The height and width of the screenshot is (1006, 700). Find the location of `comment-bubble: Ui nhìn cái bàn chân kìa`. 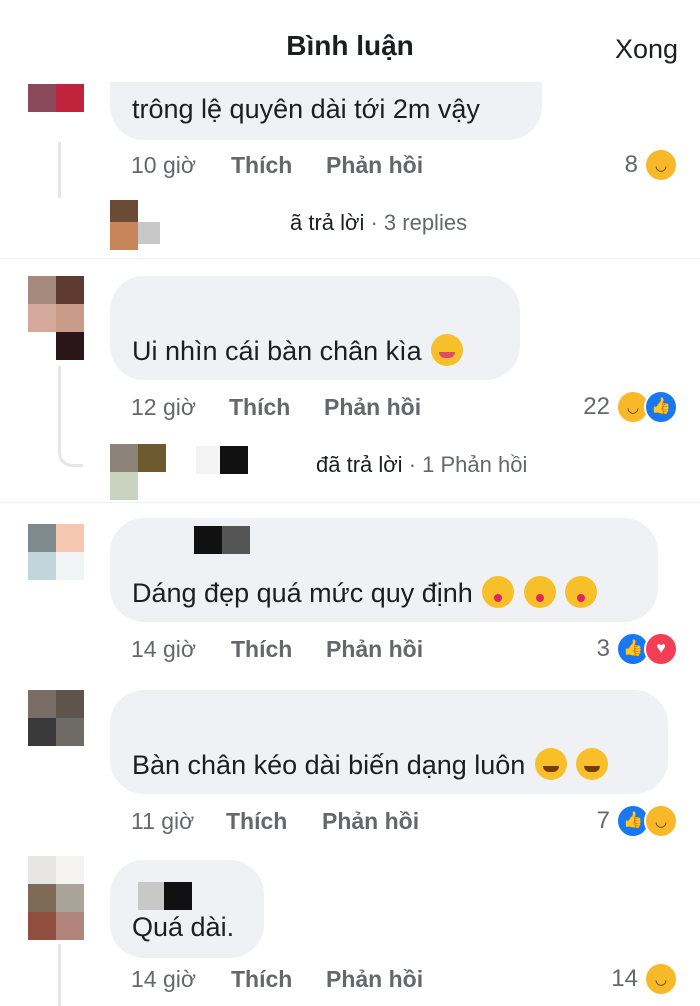

comment-bubble: Ui nhìn cái bàn chân kìa is located at coordinates (315, 328).